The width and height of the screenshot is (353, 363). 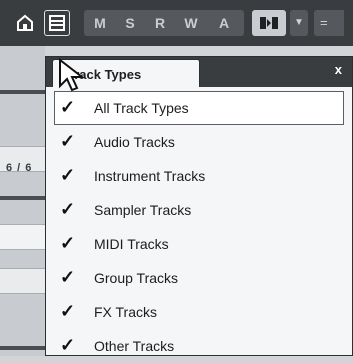 What do you see at coordinates (136, 278) in the screenshot?
I see `item-label: Group Tracks` at bounding box center [136, 278].